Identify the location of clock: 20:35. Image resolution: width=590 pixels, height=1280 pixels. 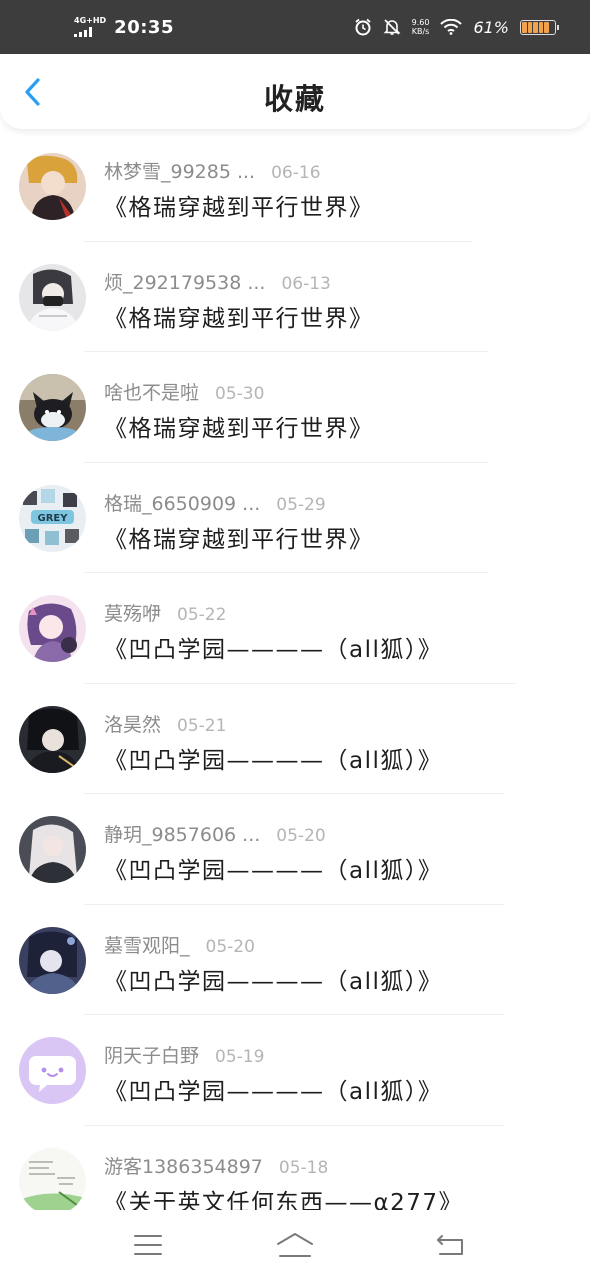
(144, 27).